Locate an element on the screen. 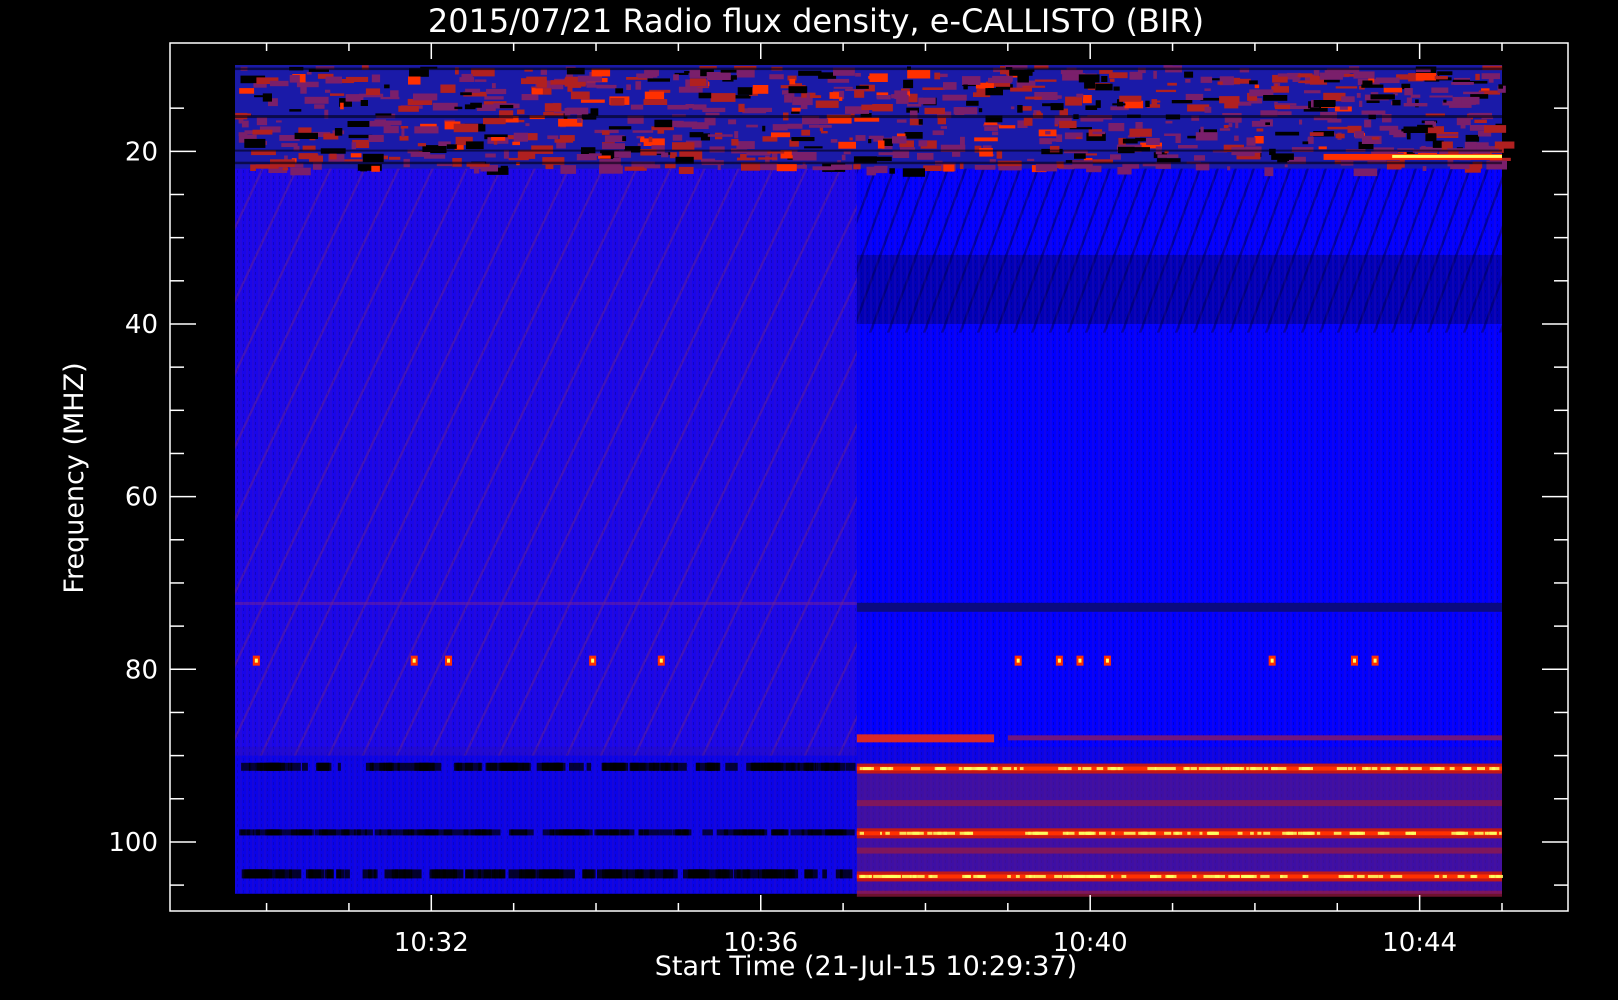 This screenshot has height=1000, width=1618. interference-line is located at coordinates (1179, 893).